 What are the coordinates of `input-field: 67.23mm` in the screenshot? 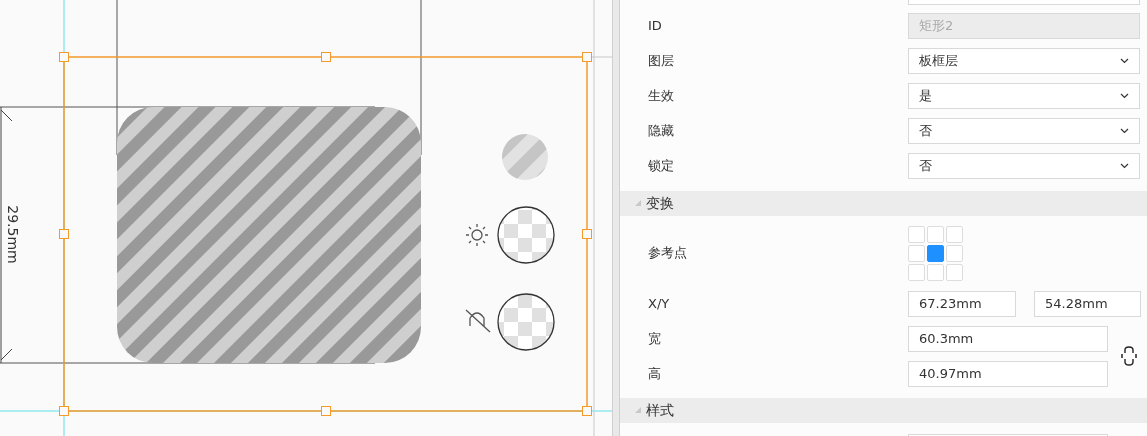 It's located at (962, 303).